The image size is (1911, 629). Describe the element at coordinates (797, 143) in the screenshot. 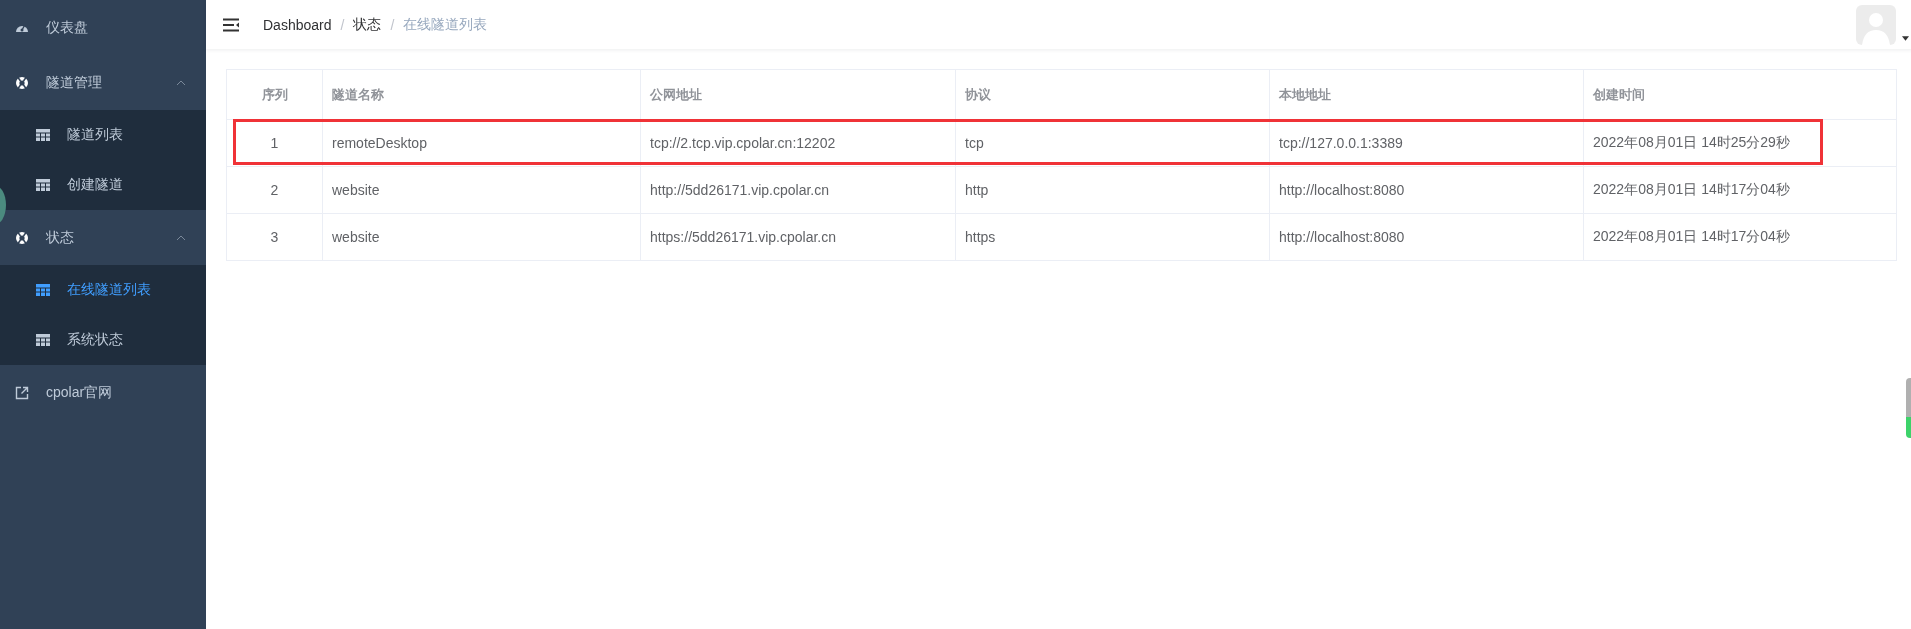

I see `table-cell: tcp://2.tcp.vip.cpolar.cn:12202` at that location.